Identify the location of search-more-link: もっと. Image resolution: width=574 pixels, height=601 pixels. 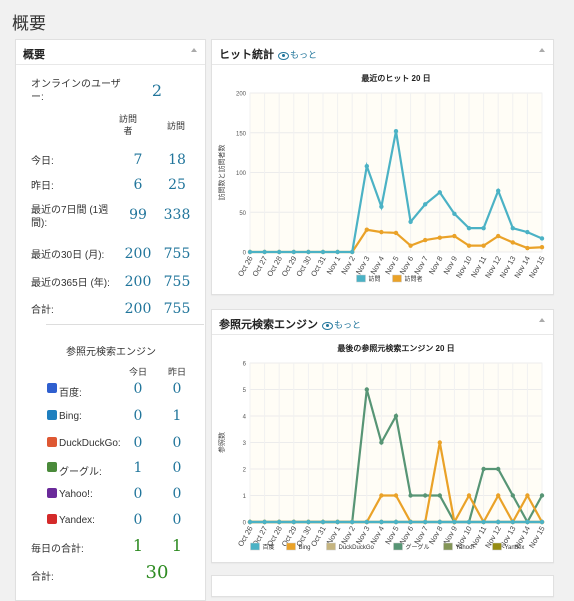
(341, 325).